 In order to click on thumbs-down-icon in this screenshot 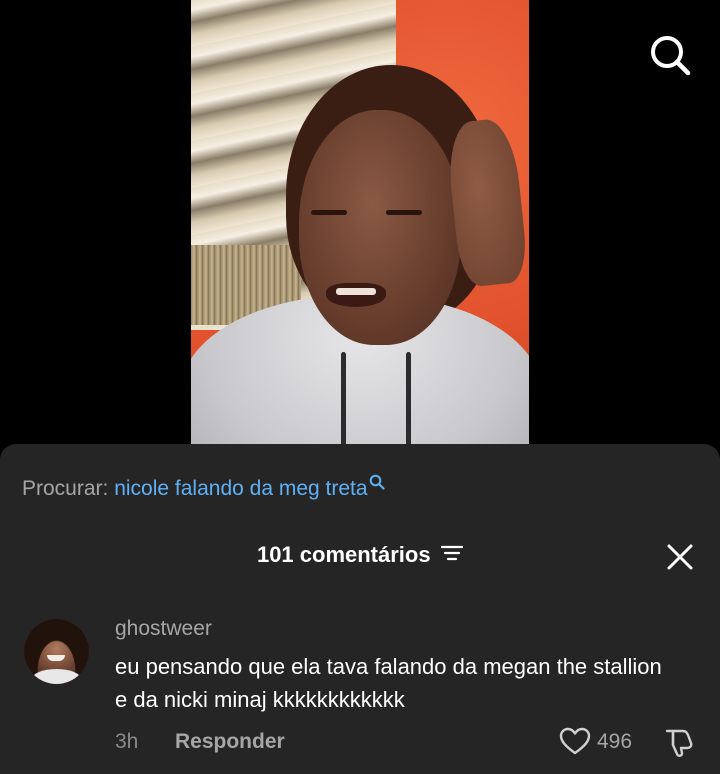, I will do `click(679, 743)`.